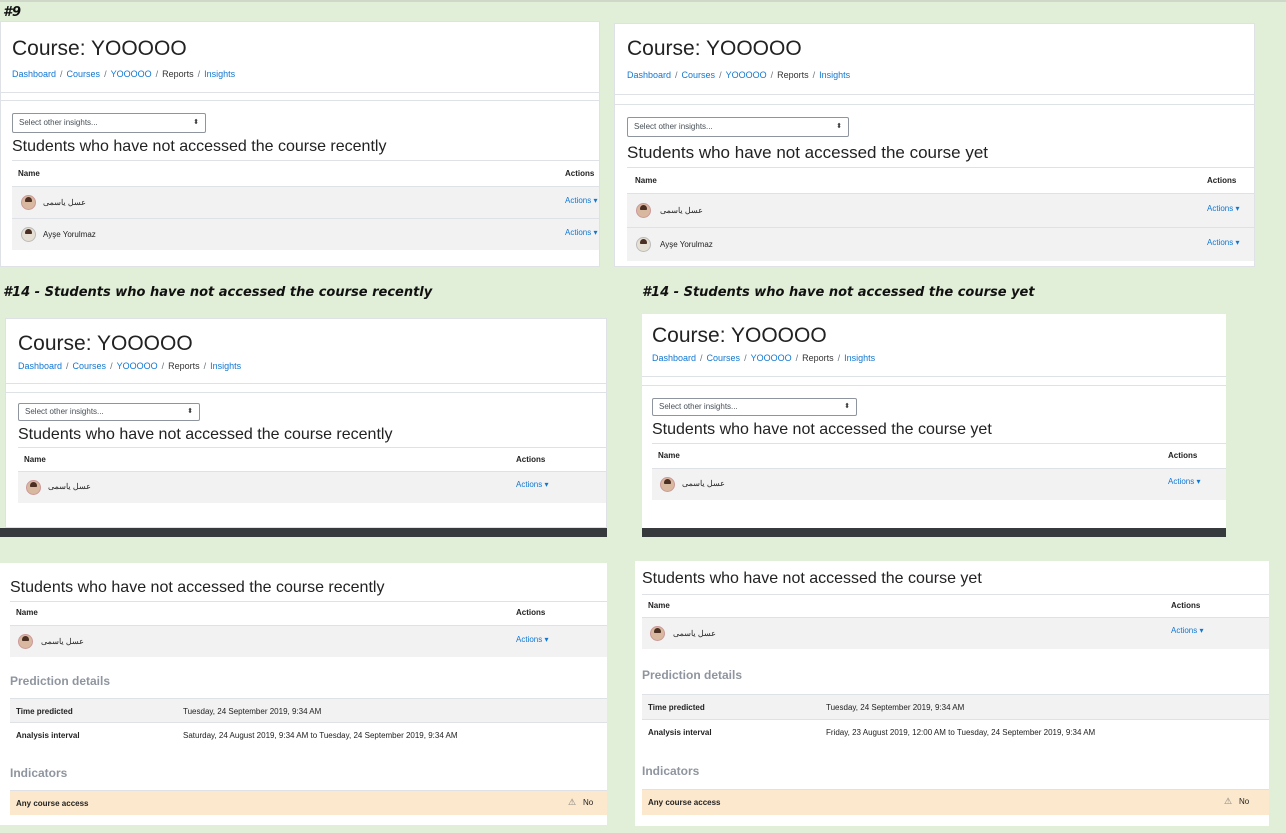 This screenshot has height=833, width=1286. Describe the element at coordinates (303, 532) in the screenshot. I see `dark-footer-bar` at that location.